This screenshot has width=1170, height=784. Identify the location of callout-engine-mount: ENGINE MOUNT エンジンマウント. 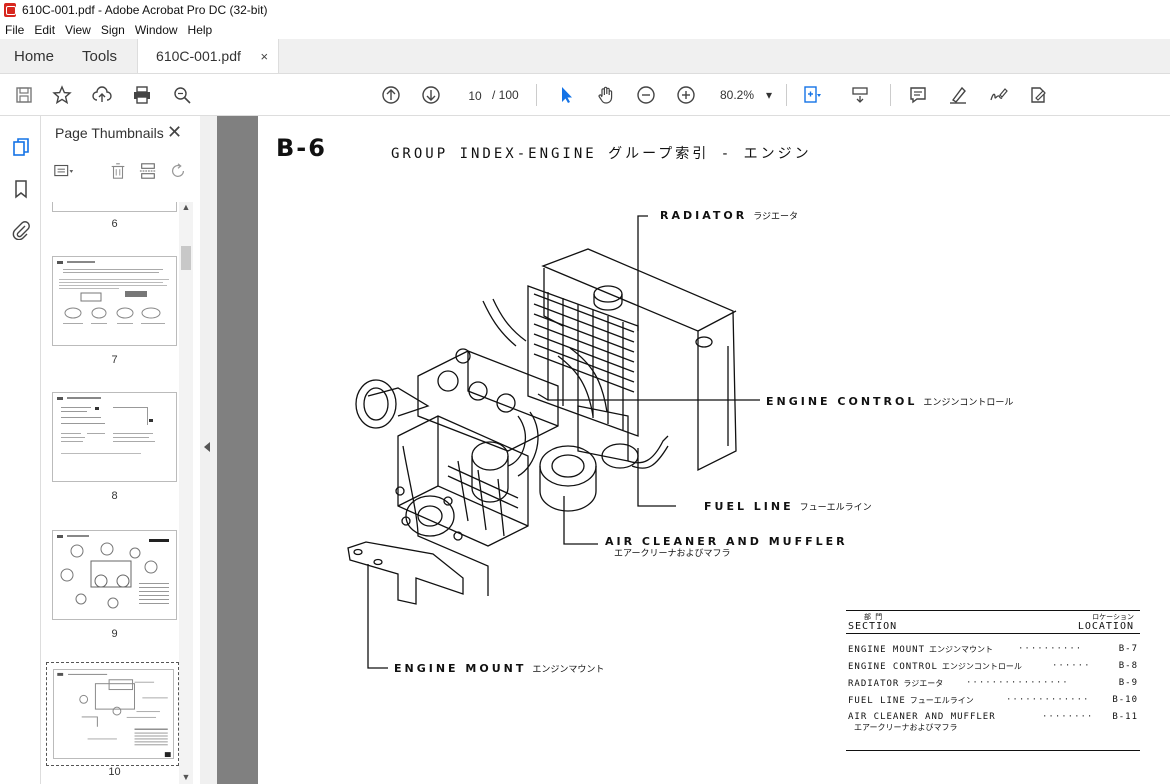
(499, 668).